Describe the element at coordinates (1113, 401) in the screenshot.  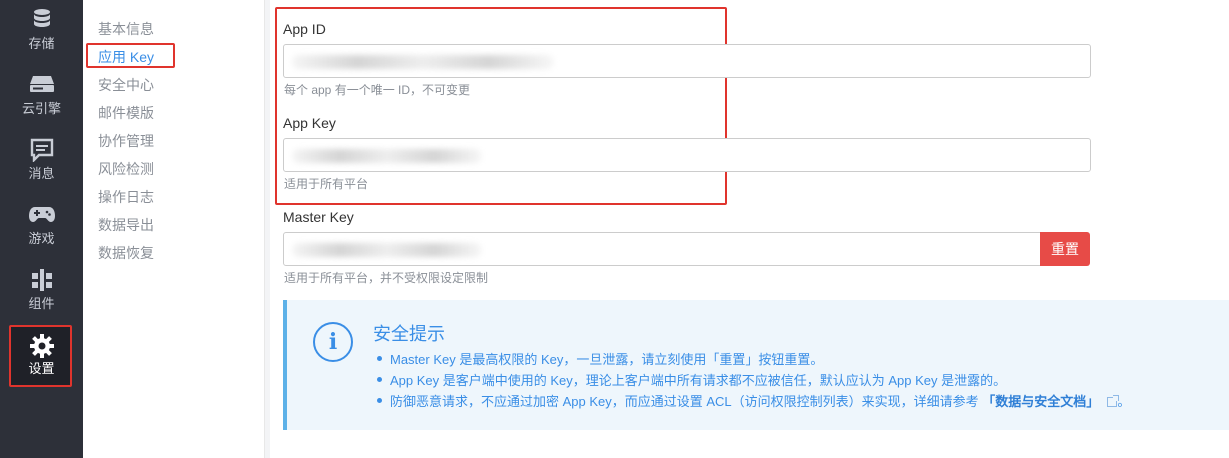
I see `external-link-icon` at that location.